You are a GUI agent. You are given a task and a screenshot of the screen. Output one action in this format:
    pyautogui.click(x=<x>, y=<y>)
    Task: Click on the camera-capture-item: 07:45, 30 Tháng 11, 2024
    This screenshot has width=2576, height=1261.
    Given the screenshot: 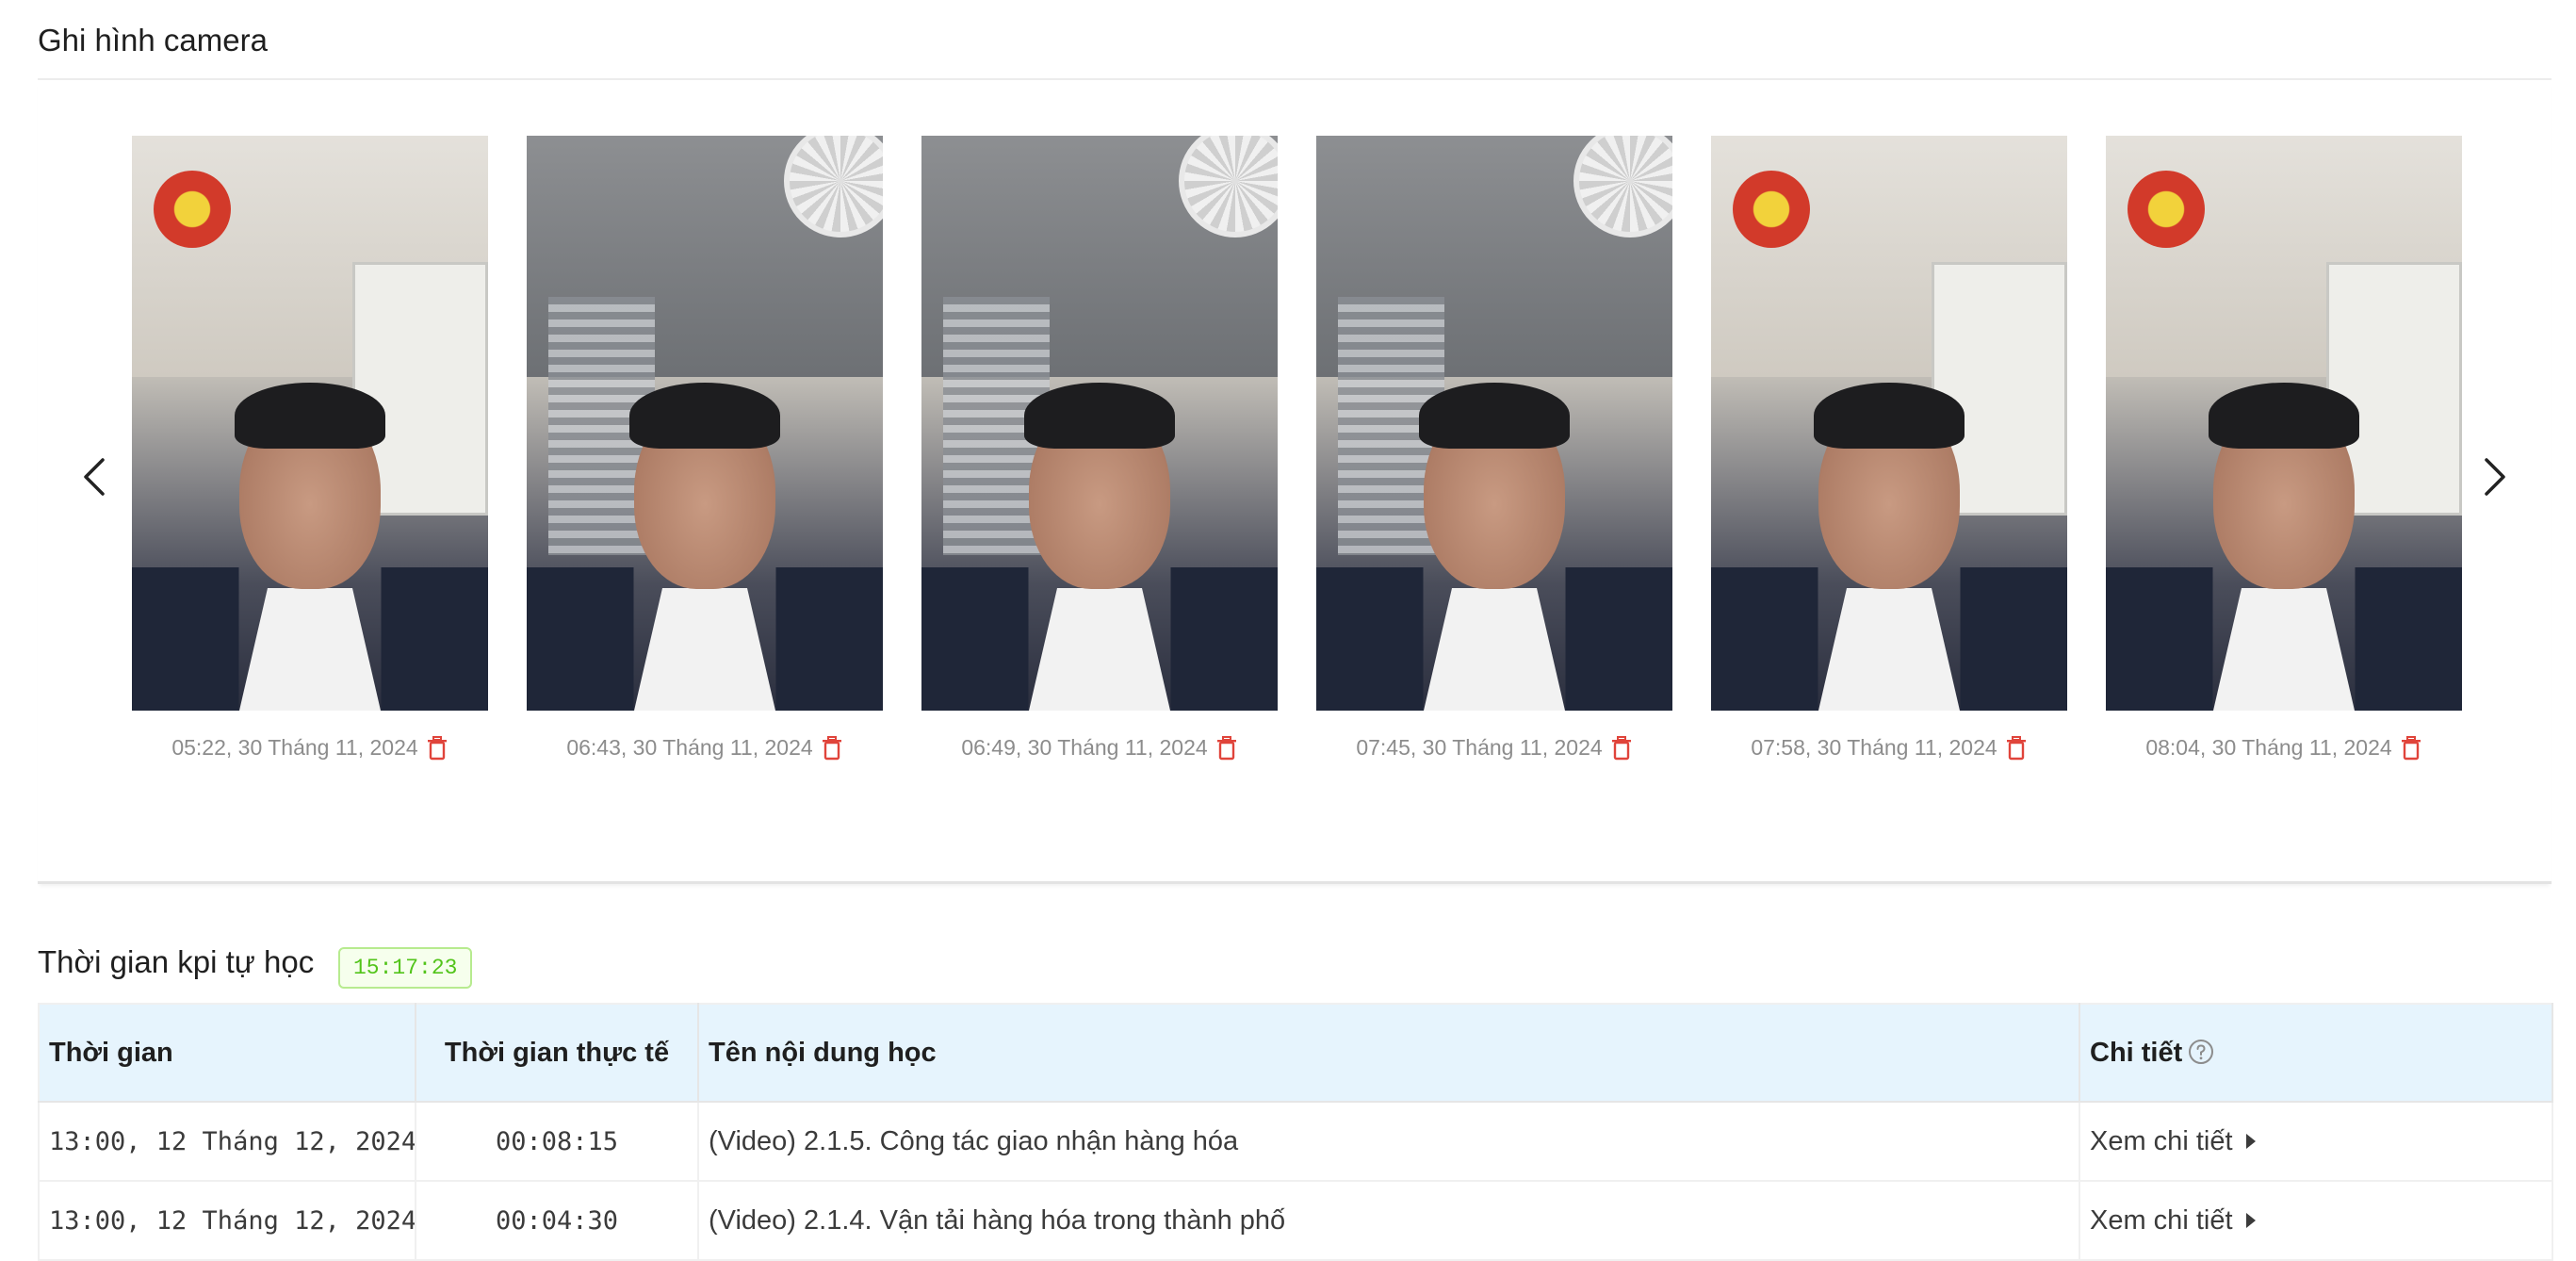 What is the action you would take?
    pyautogui.click(x=1494, y=448)
    